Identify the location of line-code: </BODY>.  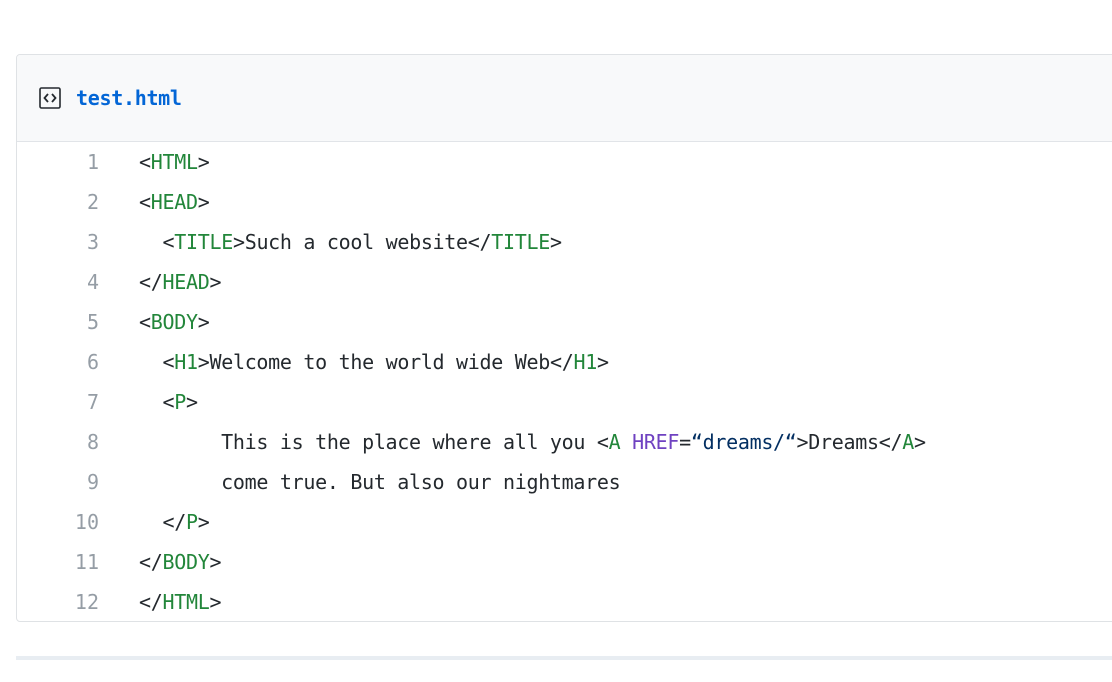
(160, 562).